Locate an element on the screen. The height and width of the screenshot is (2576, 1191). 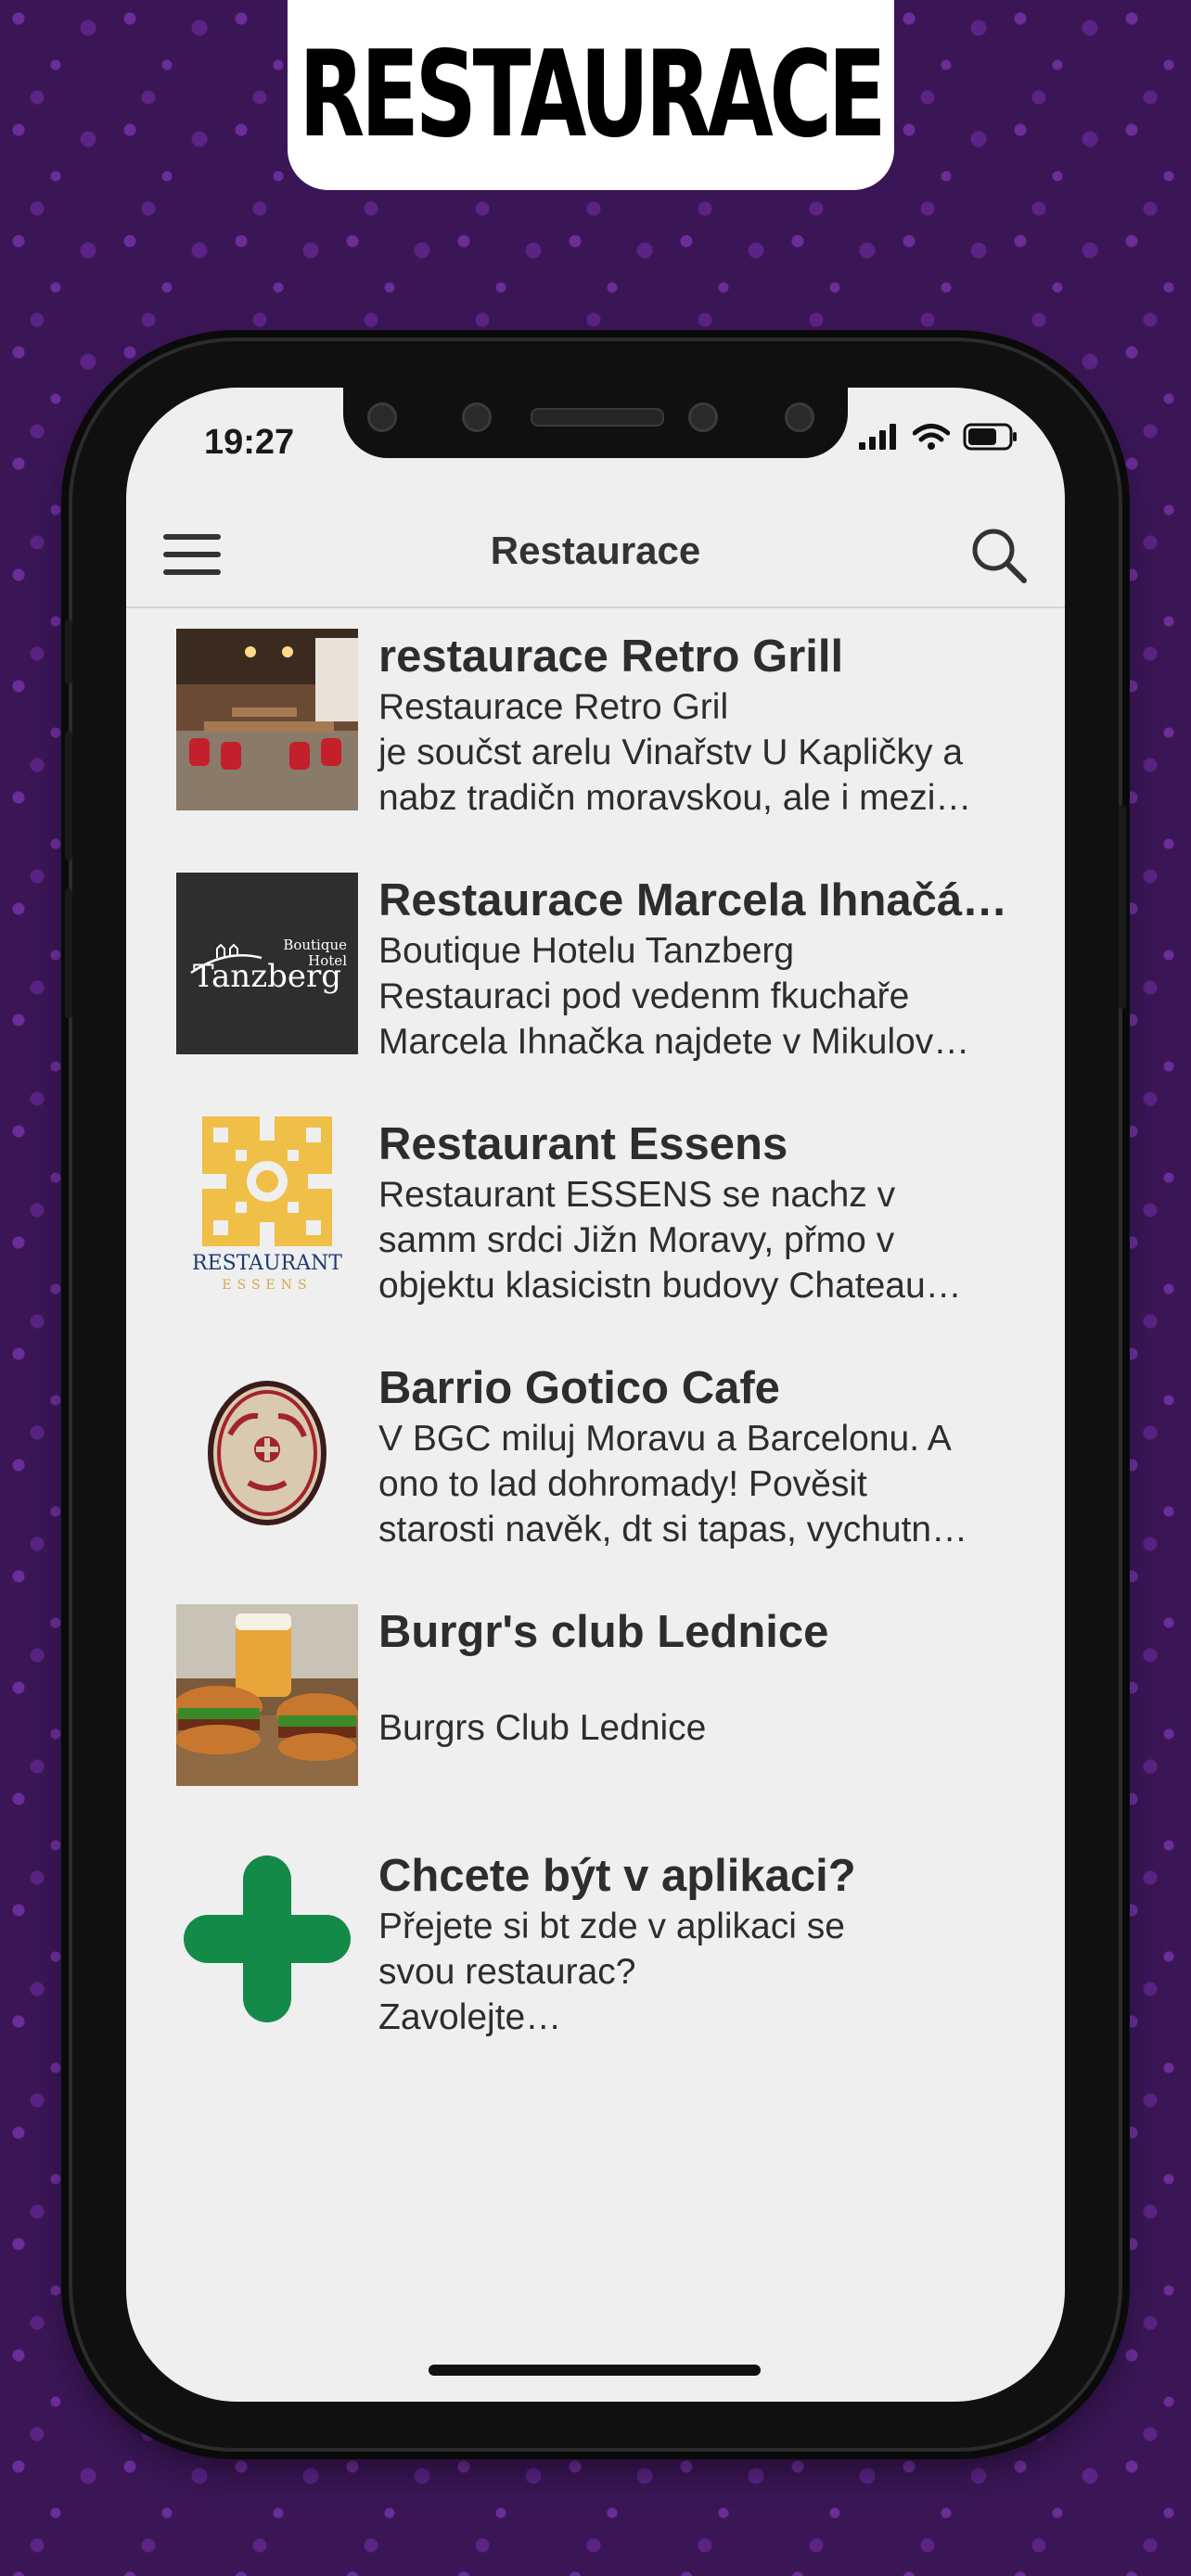
navigation-header: Restaurace is located at coordinates (595, 555).